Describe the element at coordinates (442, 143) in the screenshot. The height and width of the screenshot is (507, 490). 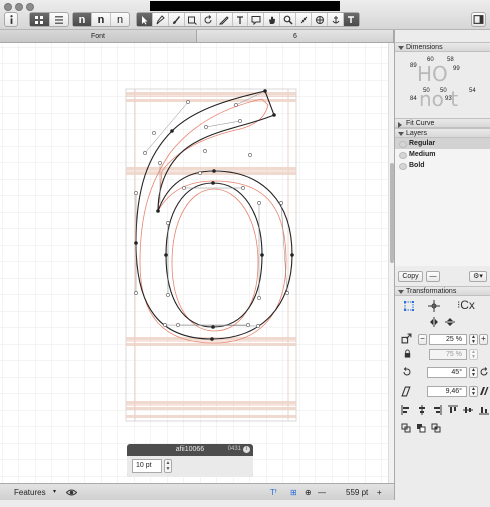
I see `layer-item-regular: Regular` at that location.